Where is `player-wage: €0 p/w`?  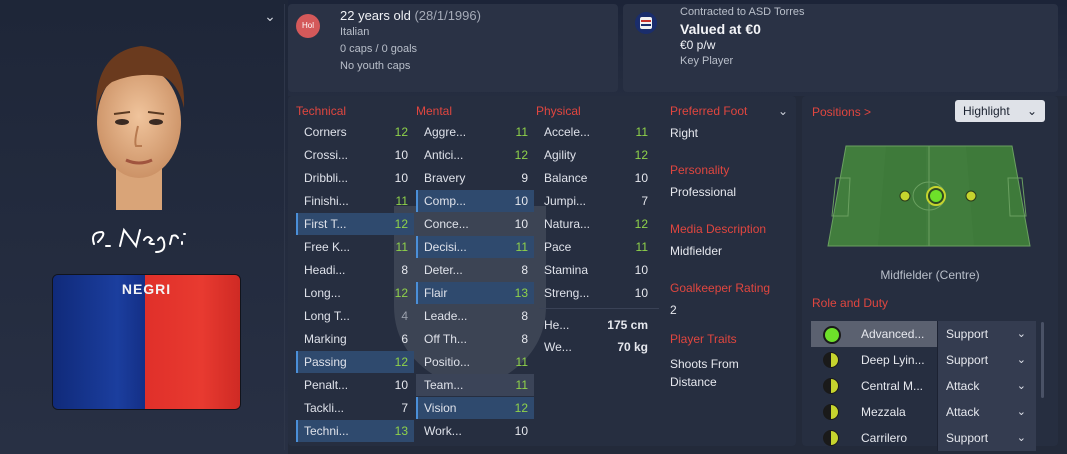 player-wage: €0 p/w is located at coordinates (698, 45).